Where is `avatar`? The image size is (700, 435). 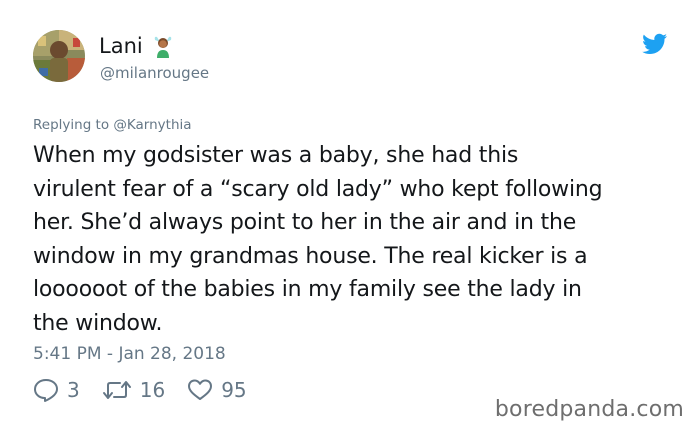 avatar is located at coordinates (59, 56).